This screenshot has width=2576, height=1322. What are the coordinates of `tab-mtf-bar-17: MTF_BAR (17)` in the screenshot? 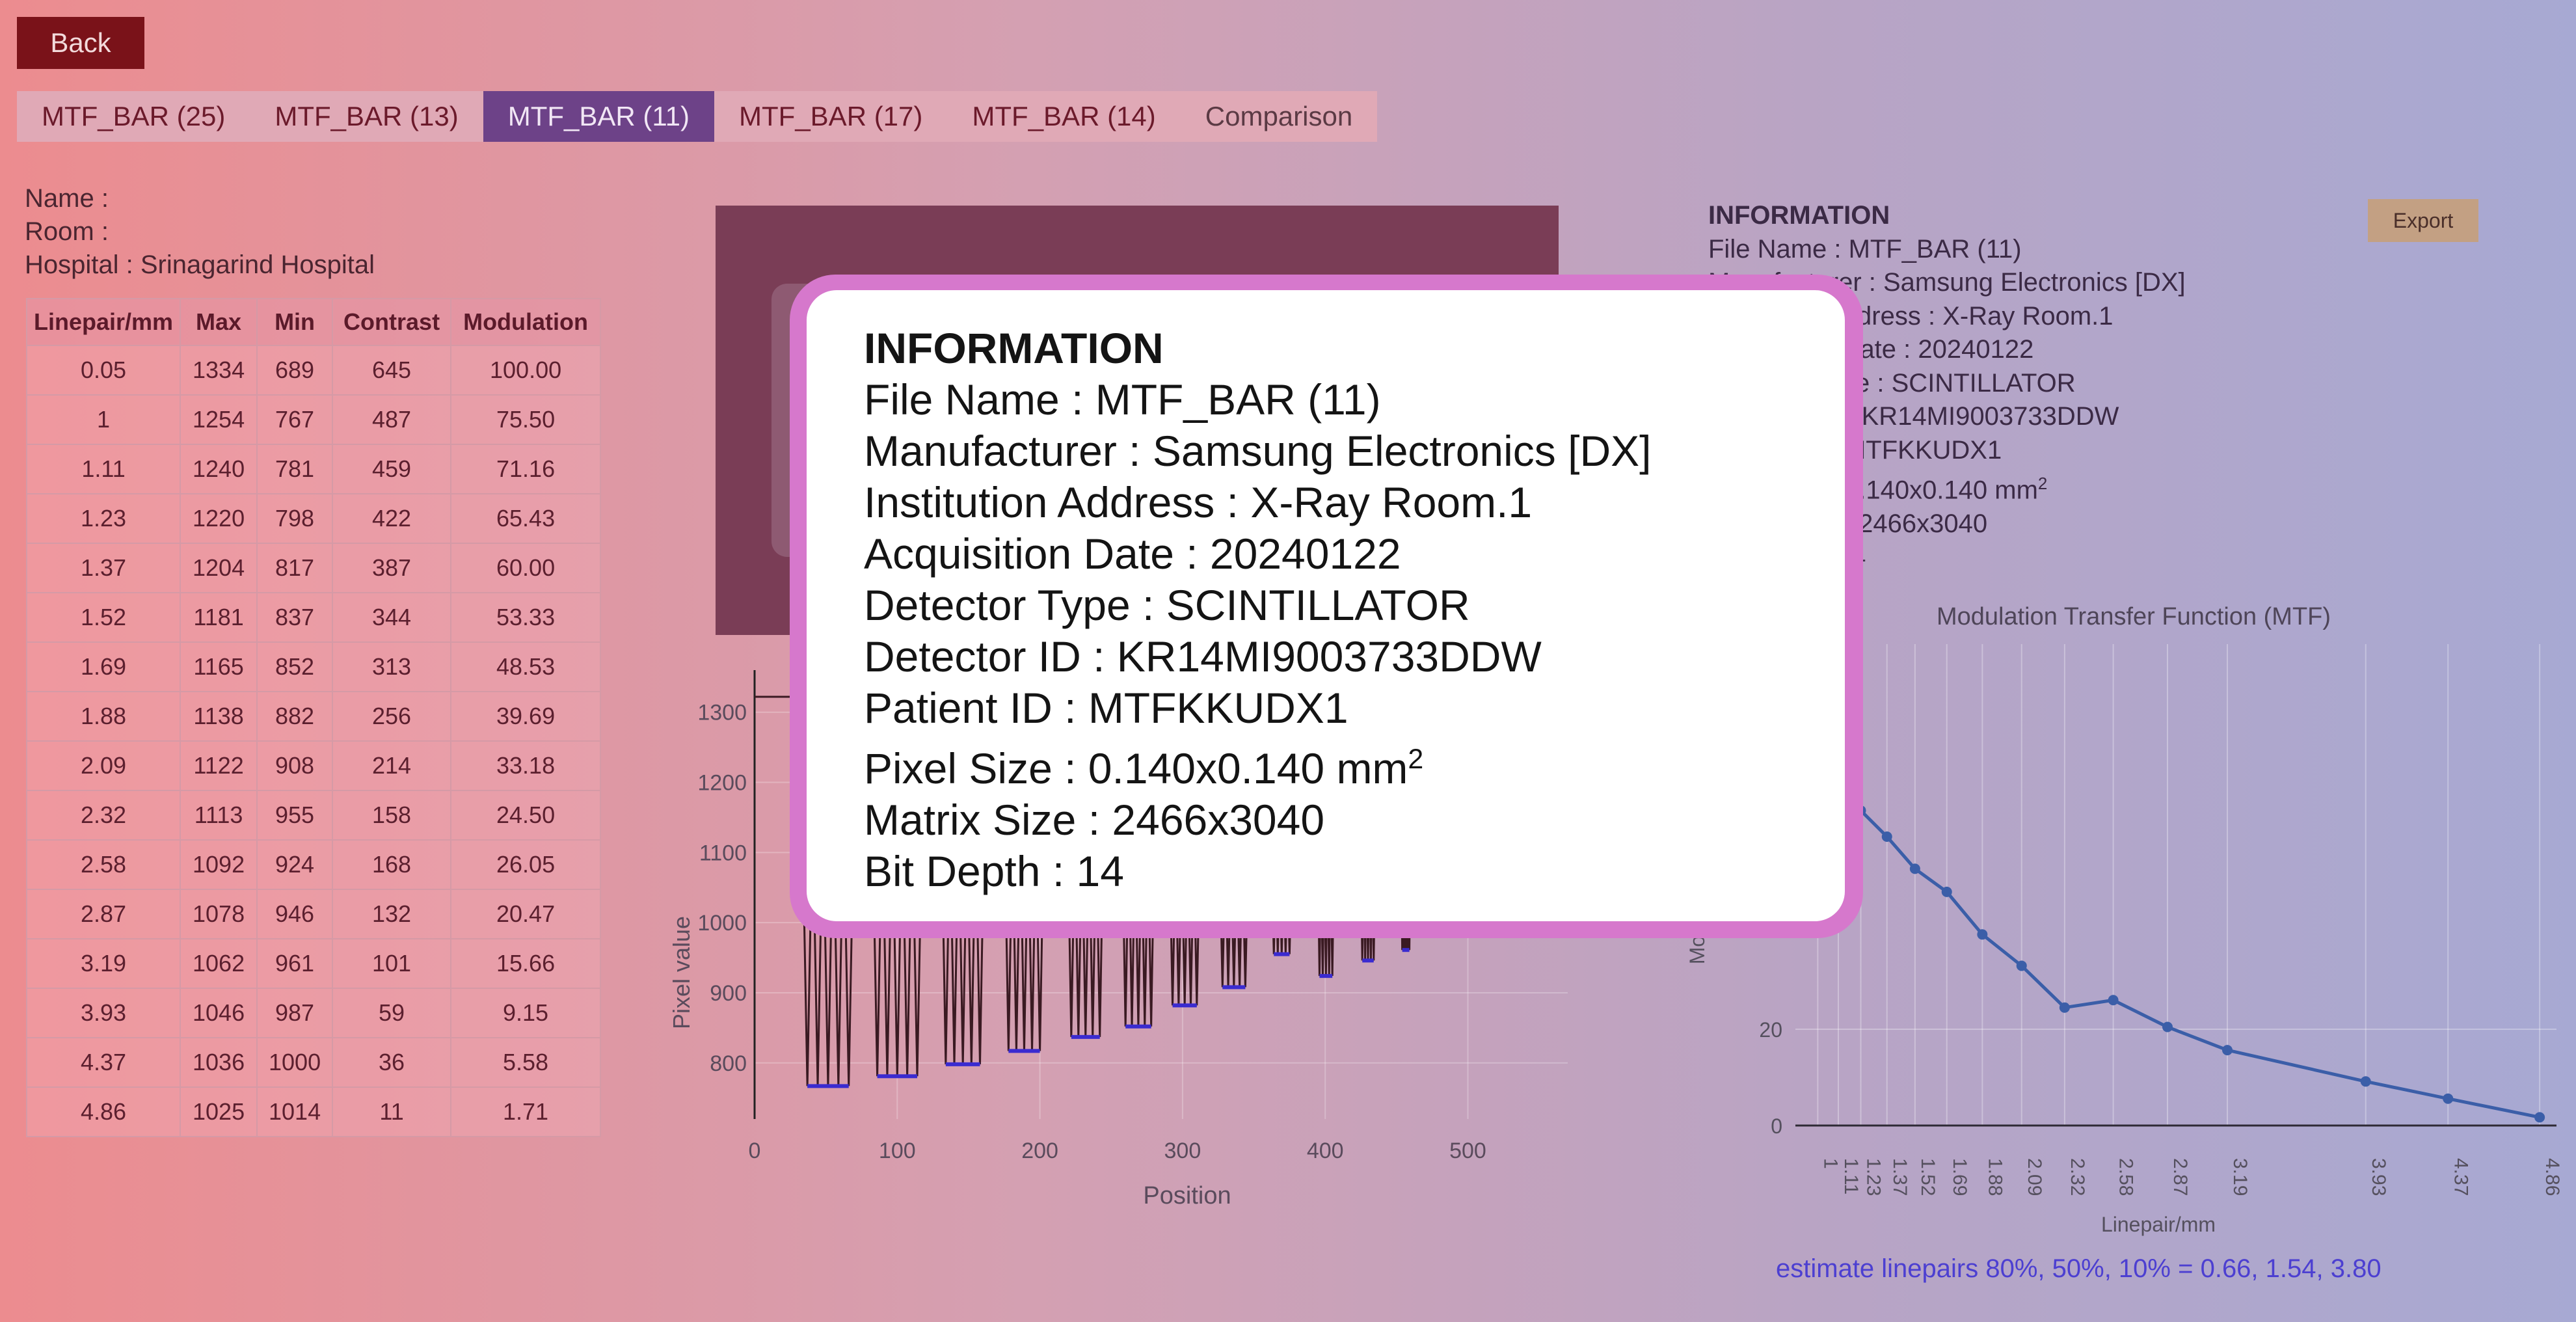 It's located at (830, 116).